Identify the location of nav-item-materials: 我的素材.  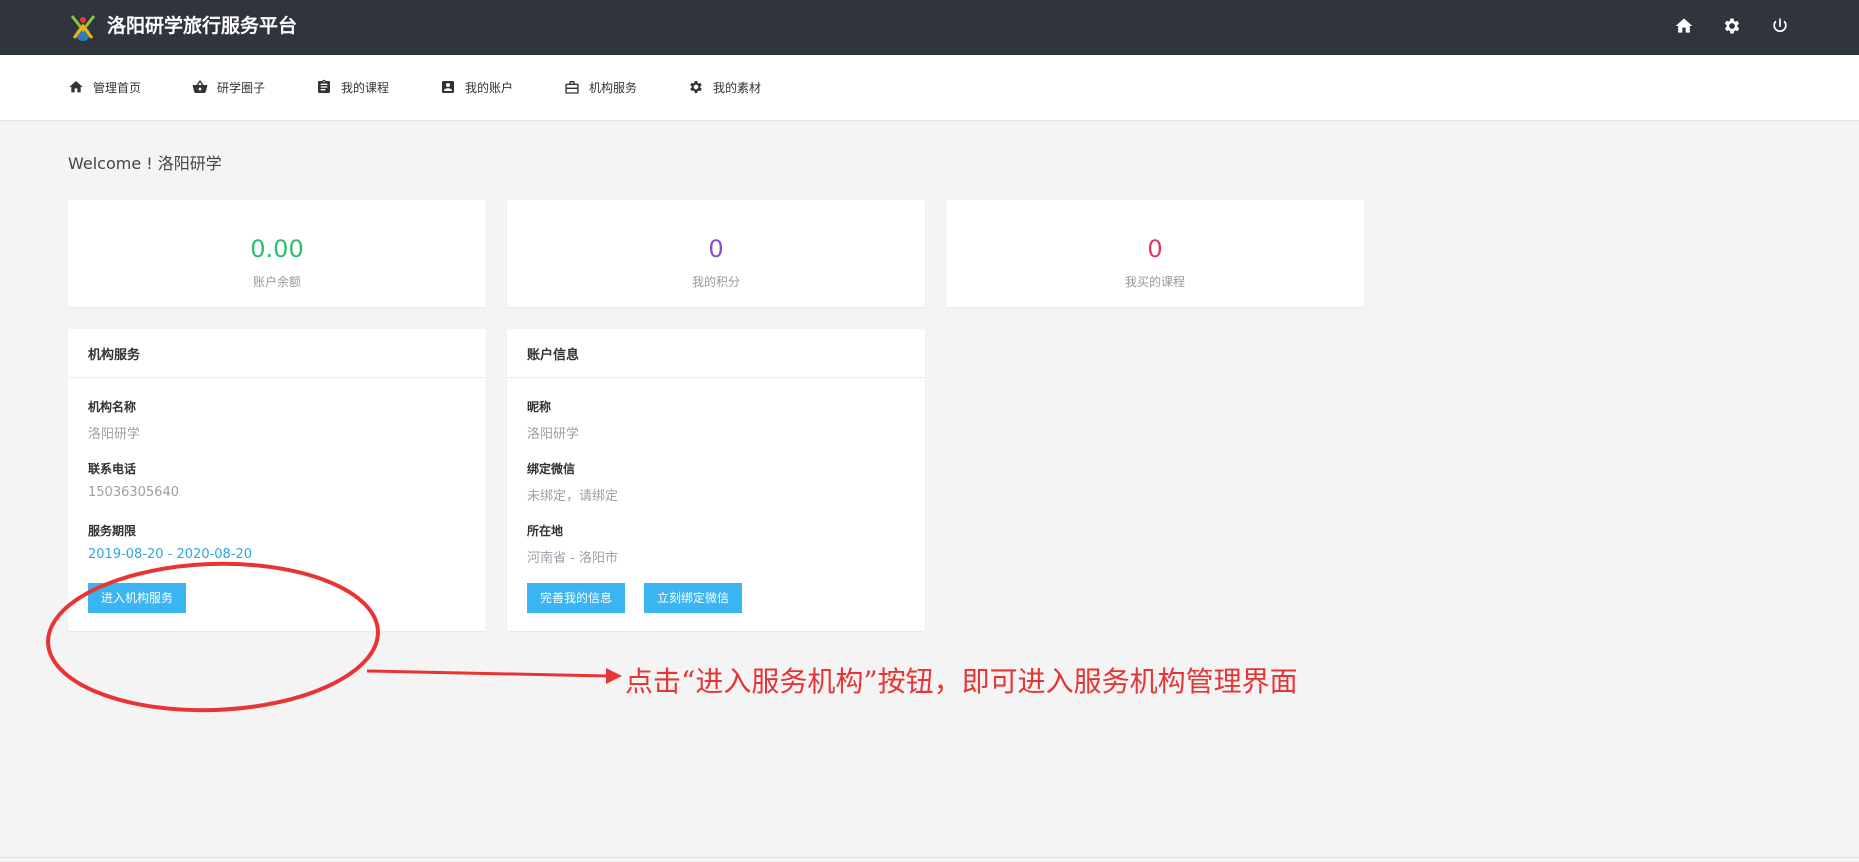
(724, 87).